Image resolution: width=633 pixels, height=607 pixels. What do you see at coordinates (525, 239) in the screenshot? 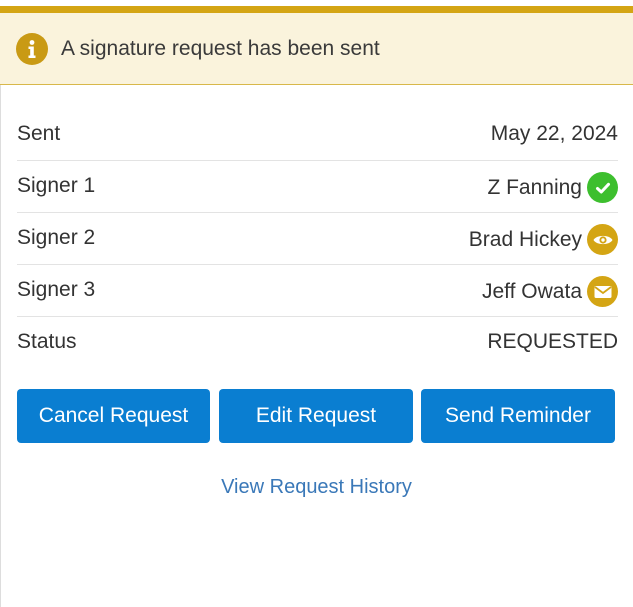
I see `signer-2-name: Brad Hickey` at bounding box center [525, 239].